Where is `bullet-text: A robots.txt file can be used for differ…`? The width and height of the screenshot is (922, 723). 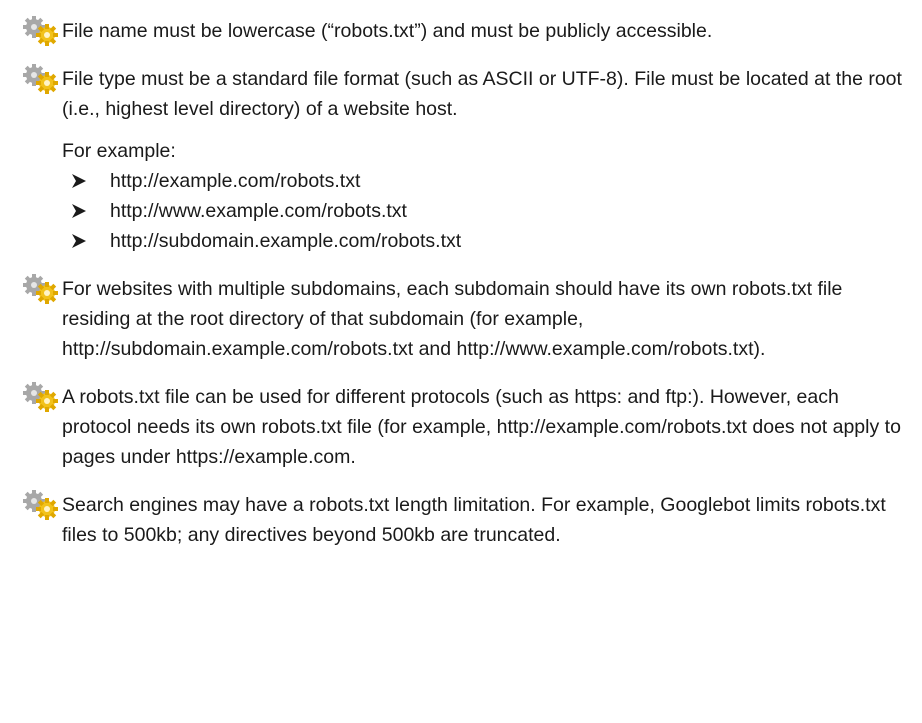 bullet-text: A robots.txt file can be used for differ… is located at coordinates (481, 427).